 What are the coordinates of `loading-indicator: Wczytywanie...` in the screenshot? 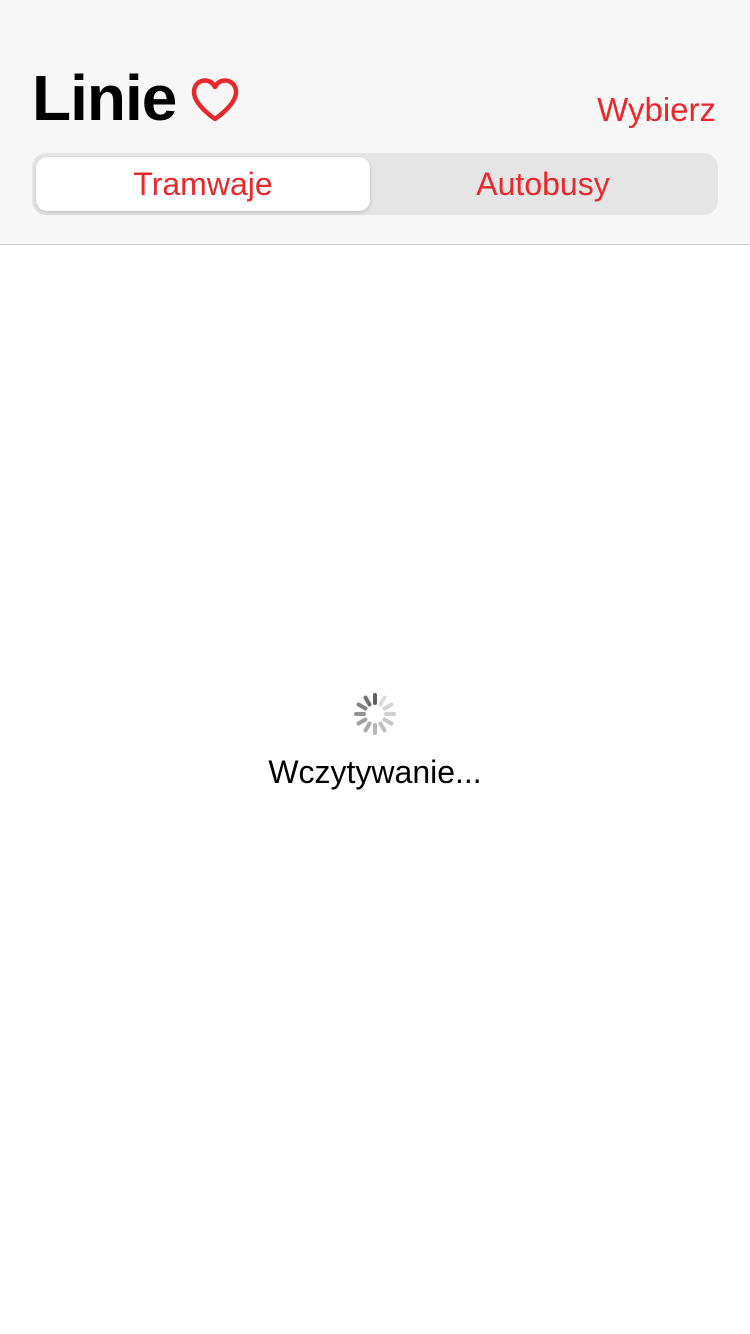 It's located at (375, 742).